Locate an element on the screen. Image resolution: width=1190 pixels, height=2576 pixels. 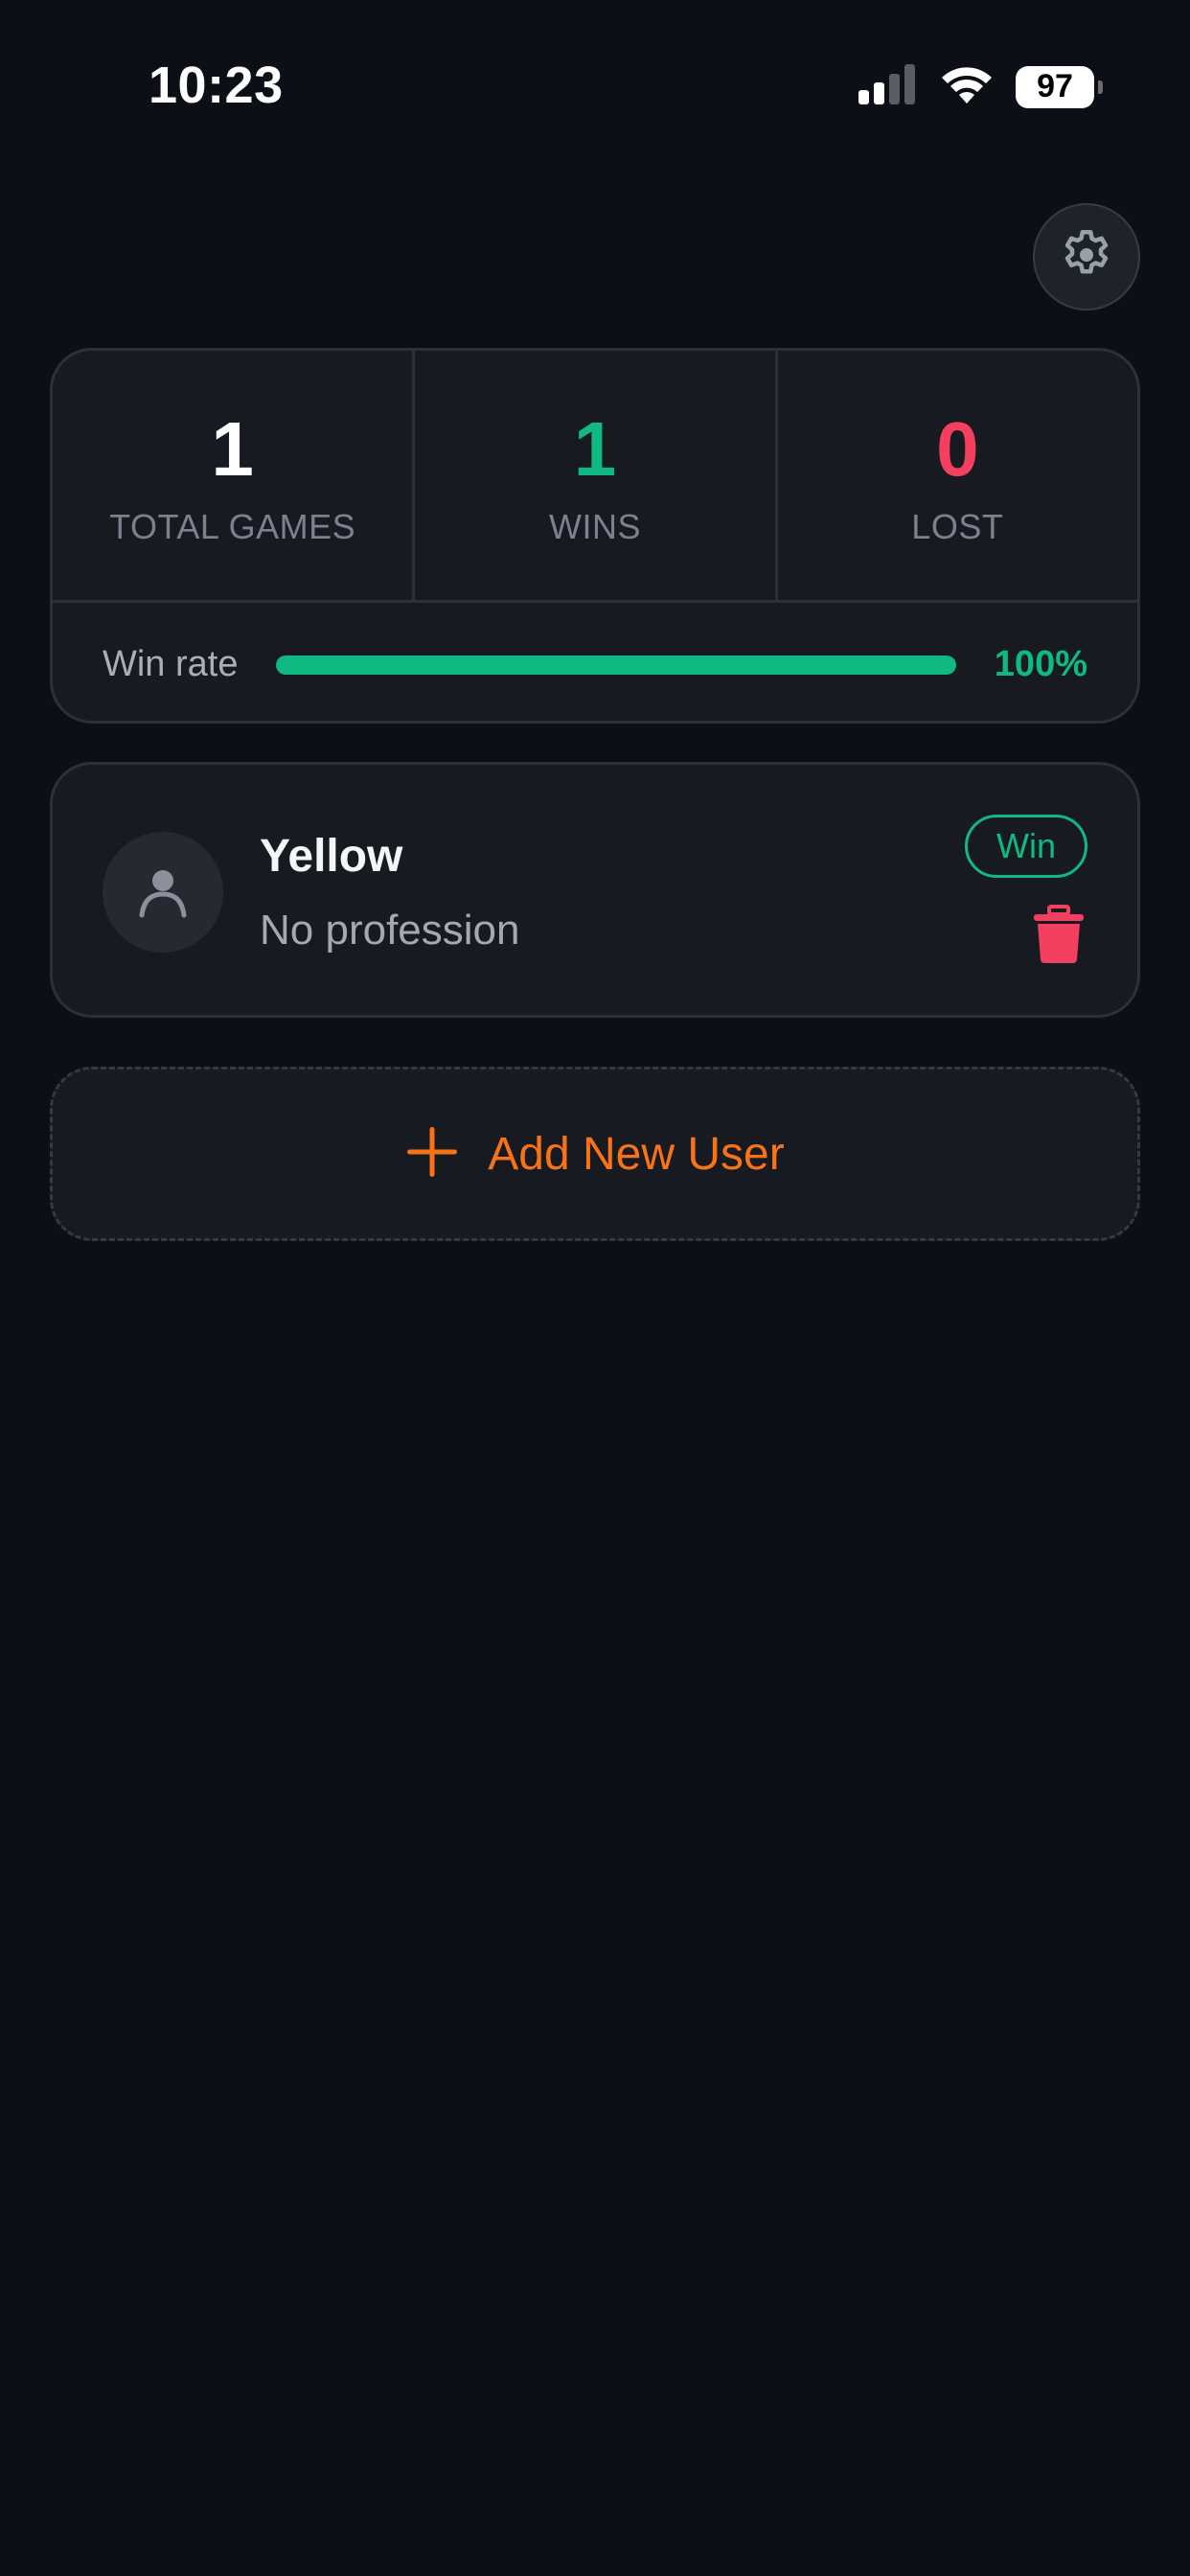
delete-user-button is located at coordinates (1059, 936).